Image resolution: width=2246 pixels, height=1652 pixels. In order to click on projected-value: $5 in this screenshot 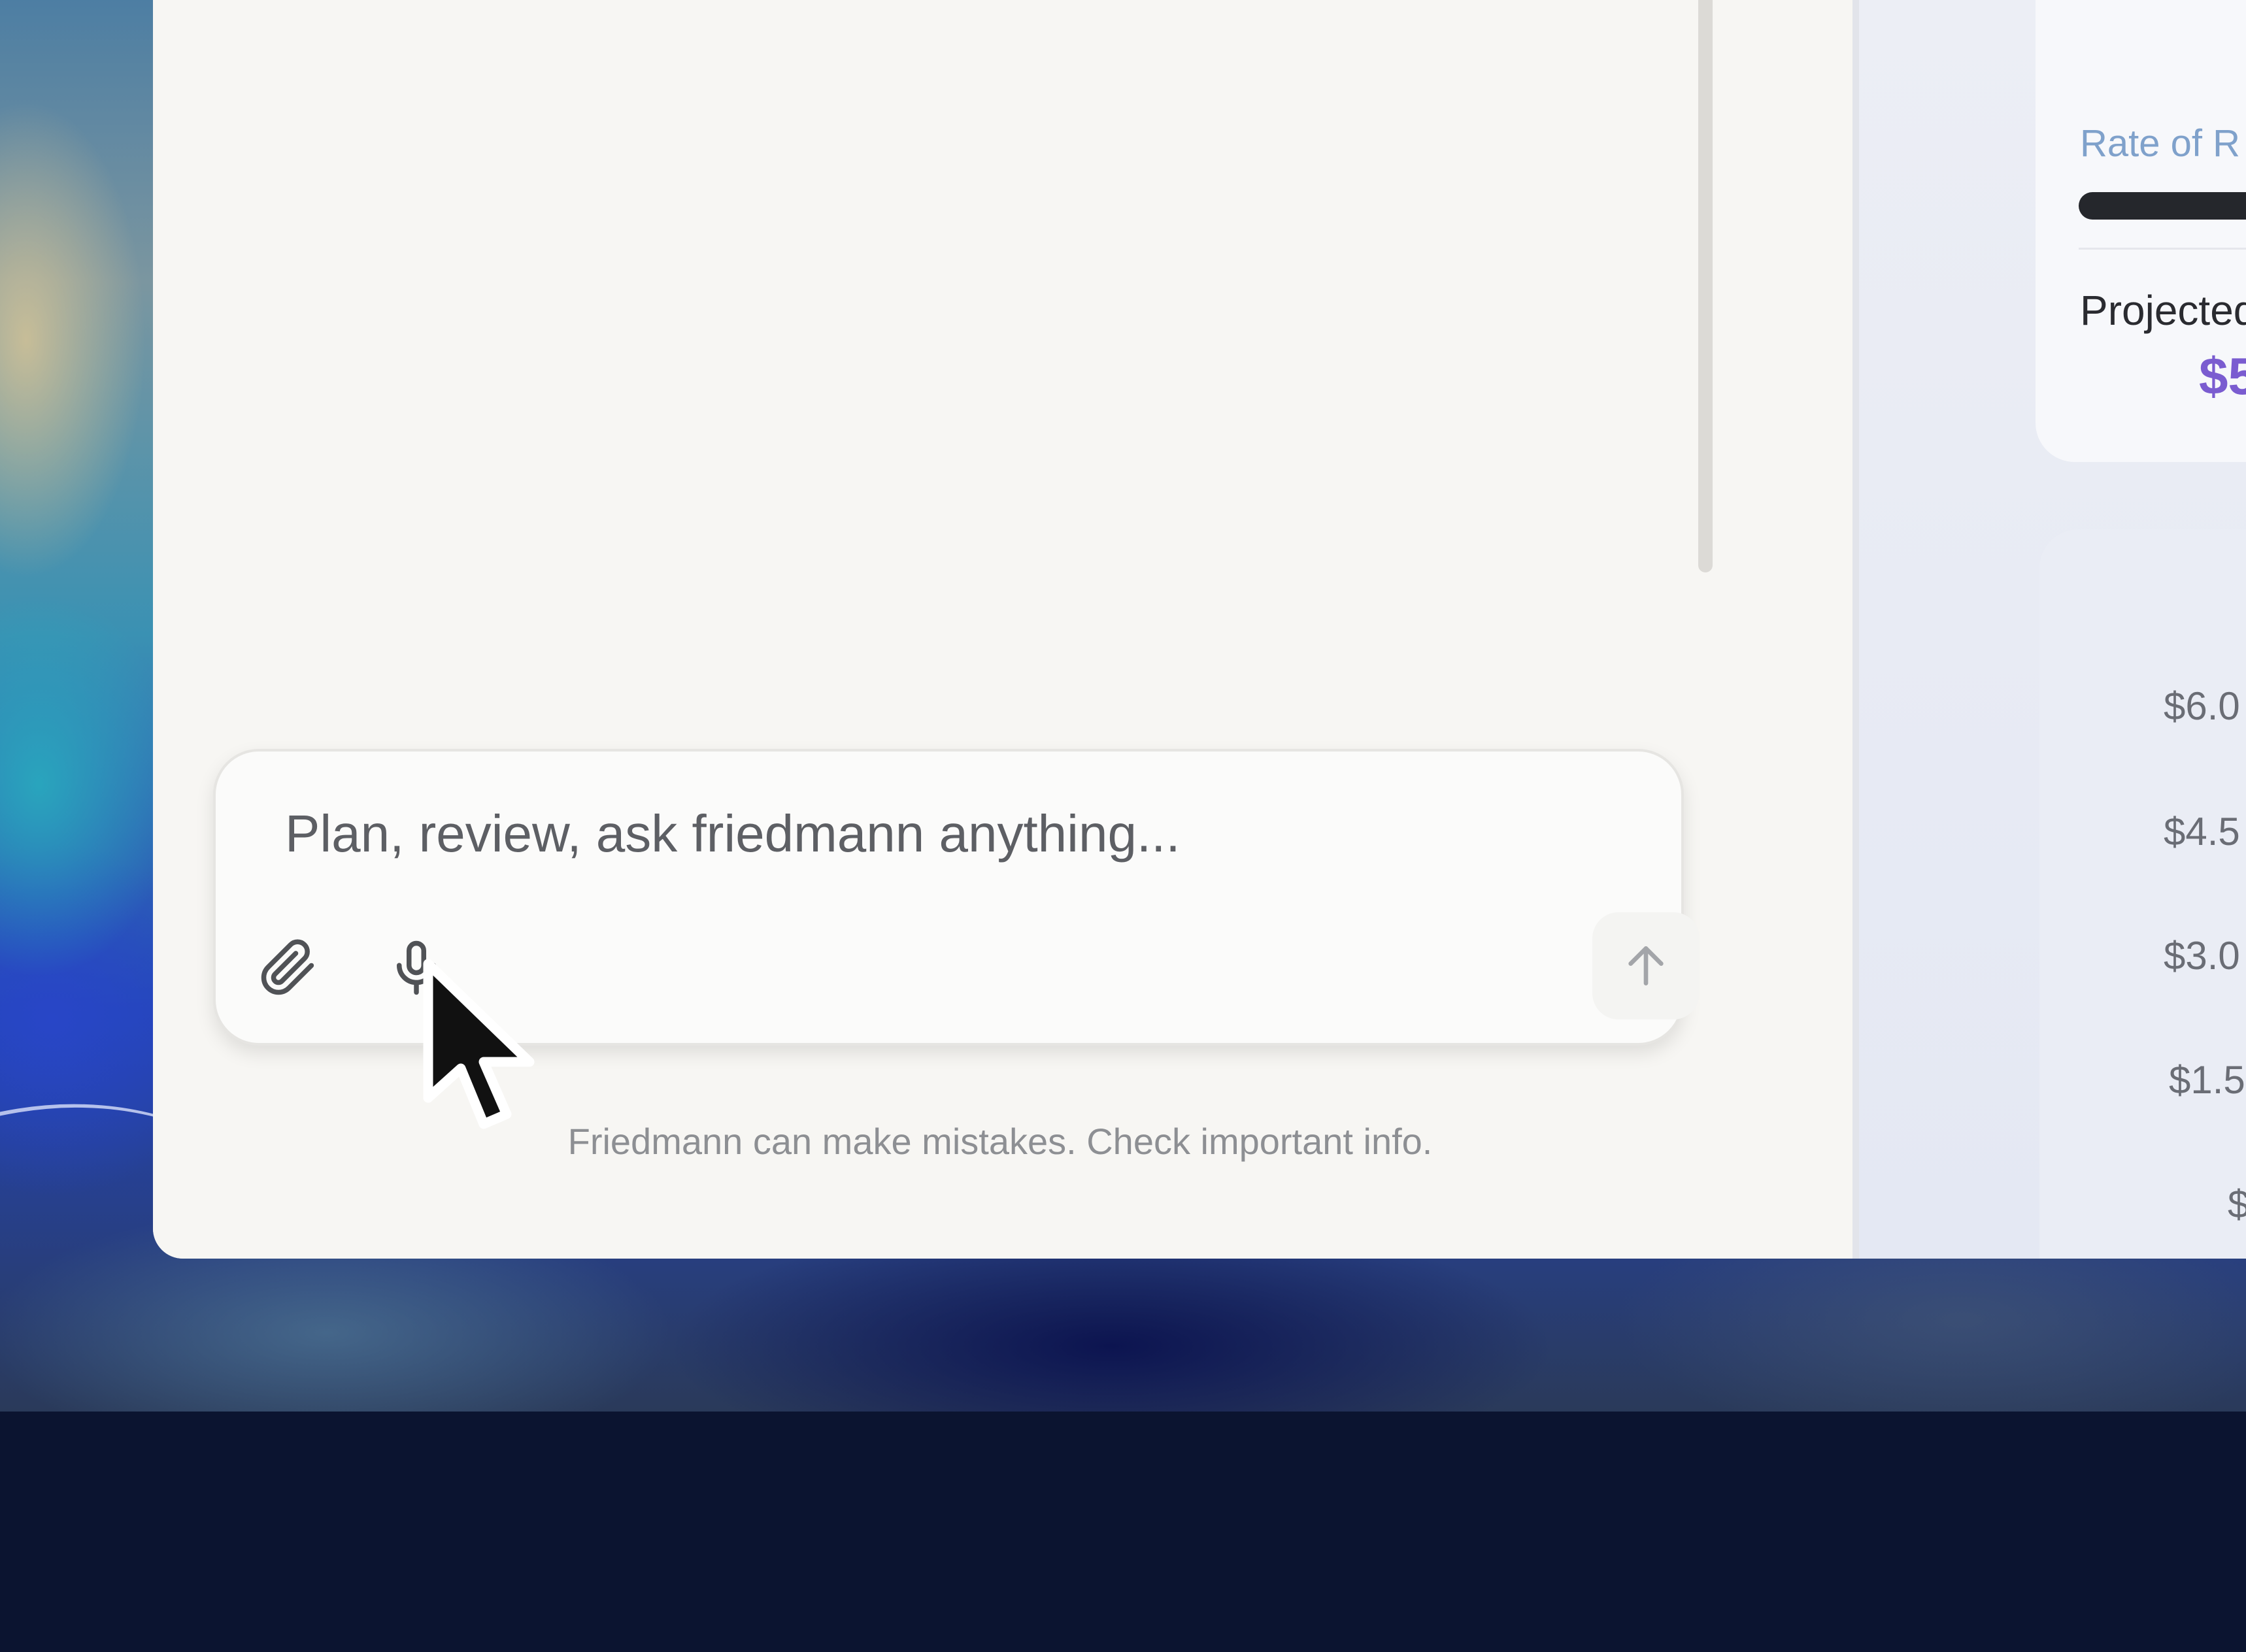, I will do `click(2222, 376)`.